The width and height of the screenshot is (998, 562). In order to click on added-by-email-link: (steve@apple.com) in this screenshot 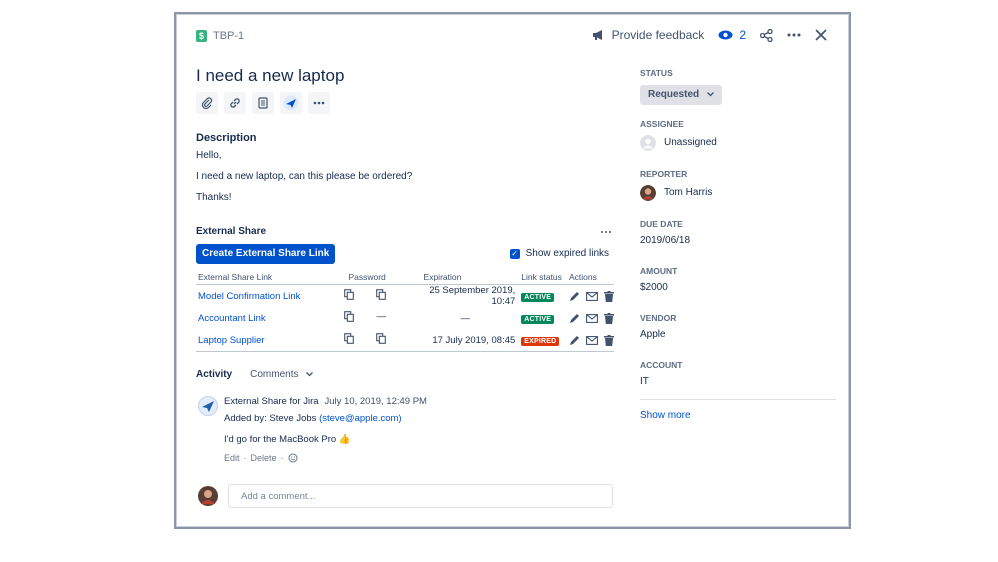, I will do `click(360, 418)`.